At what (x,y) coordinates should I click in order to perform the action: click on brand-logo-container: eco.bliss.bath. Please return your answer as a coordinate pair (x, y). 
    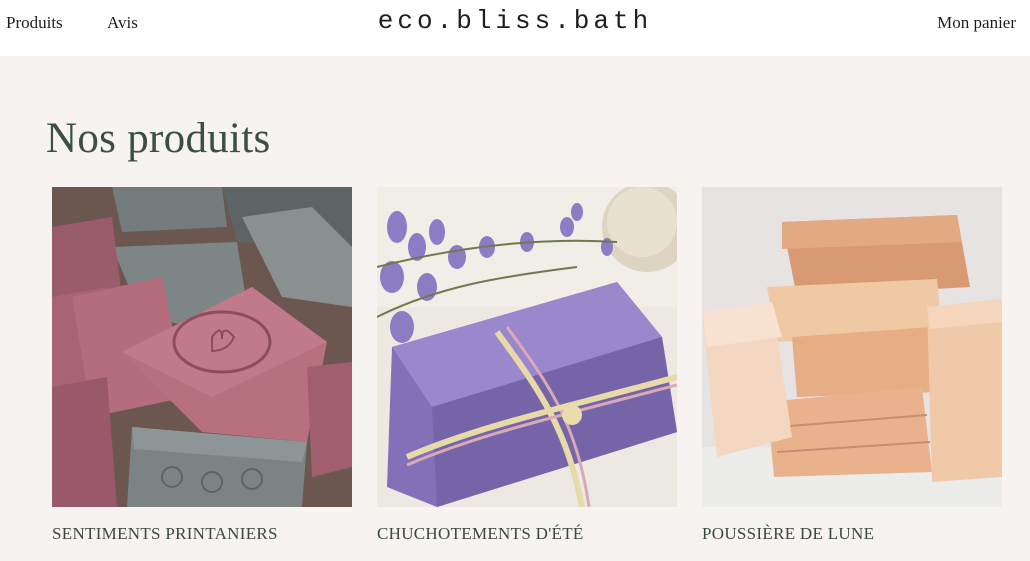
    Looking at the image, I should click on (515, 21).